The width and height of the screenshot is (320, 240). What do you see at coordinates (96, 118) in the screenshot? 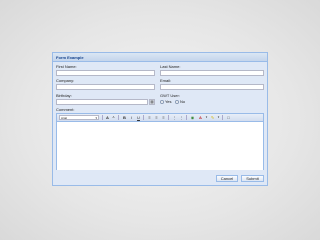
I see `chevron-down-icon: ▾` at bounding box center [96, 118].